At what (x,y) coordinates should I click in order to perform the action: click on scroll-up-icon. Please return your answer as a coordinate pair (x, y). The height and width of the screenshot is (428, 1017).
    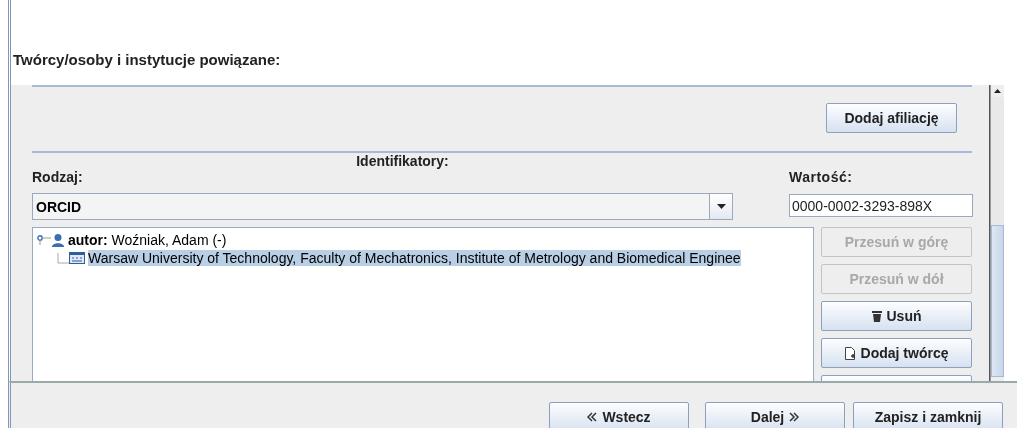
    Looking at the image, I should click on (997, 91).